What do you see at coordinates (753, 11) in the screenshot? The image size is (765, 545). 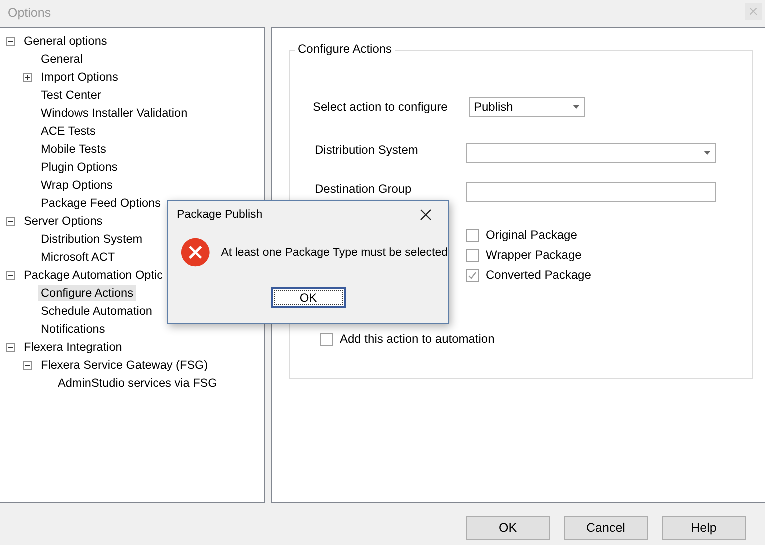 I see `close-icon` at bounding box center [753, 11].